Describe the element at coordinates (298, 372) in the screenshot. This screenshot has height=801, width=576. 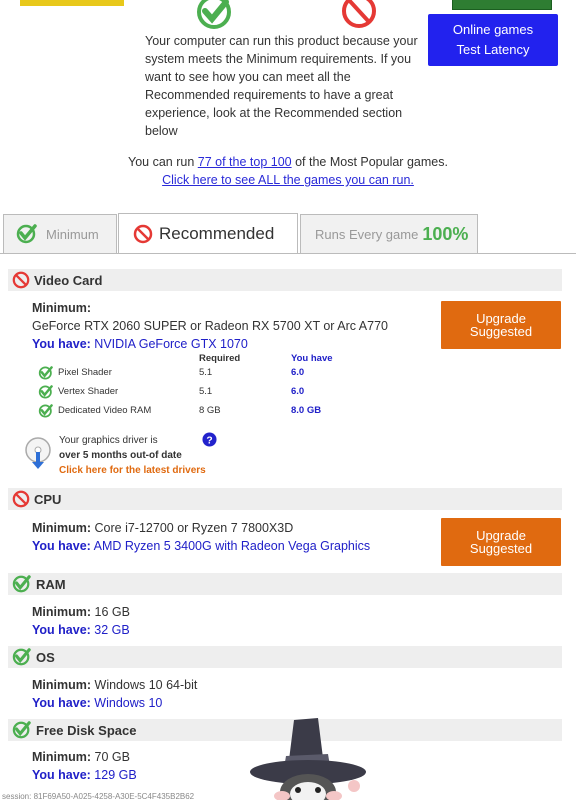
I see `pixel-shader-have: 6.0` at that location.